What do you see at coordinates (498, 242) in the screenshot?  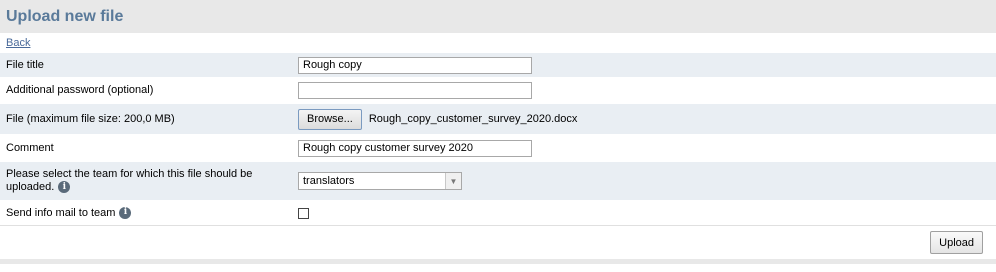 I see `form-footer: Upload` at bounding box center [498, 242].